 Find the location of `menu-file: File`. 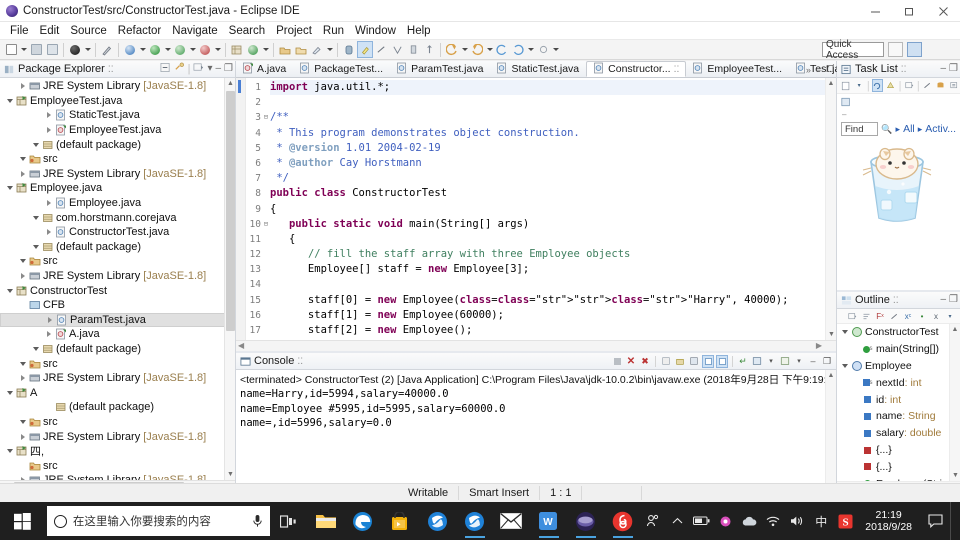

menu-file: File is located at coordinates (19, 31).